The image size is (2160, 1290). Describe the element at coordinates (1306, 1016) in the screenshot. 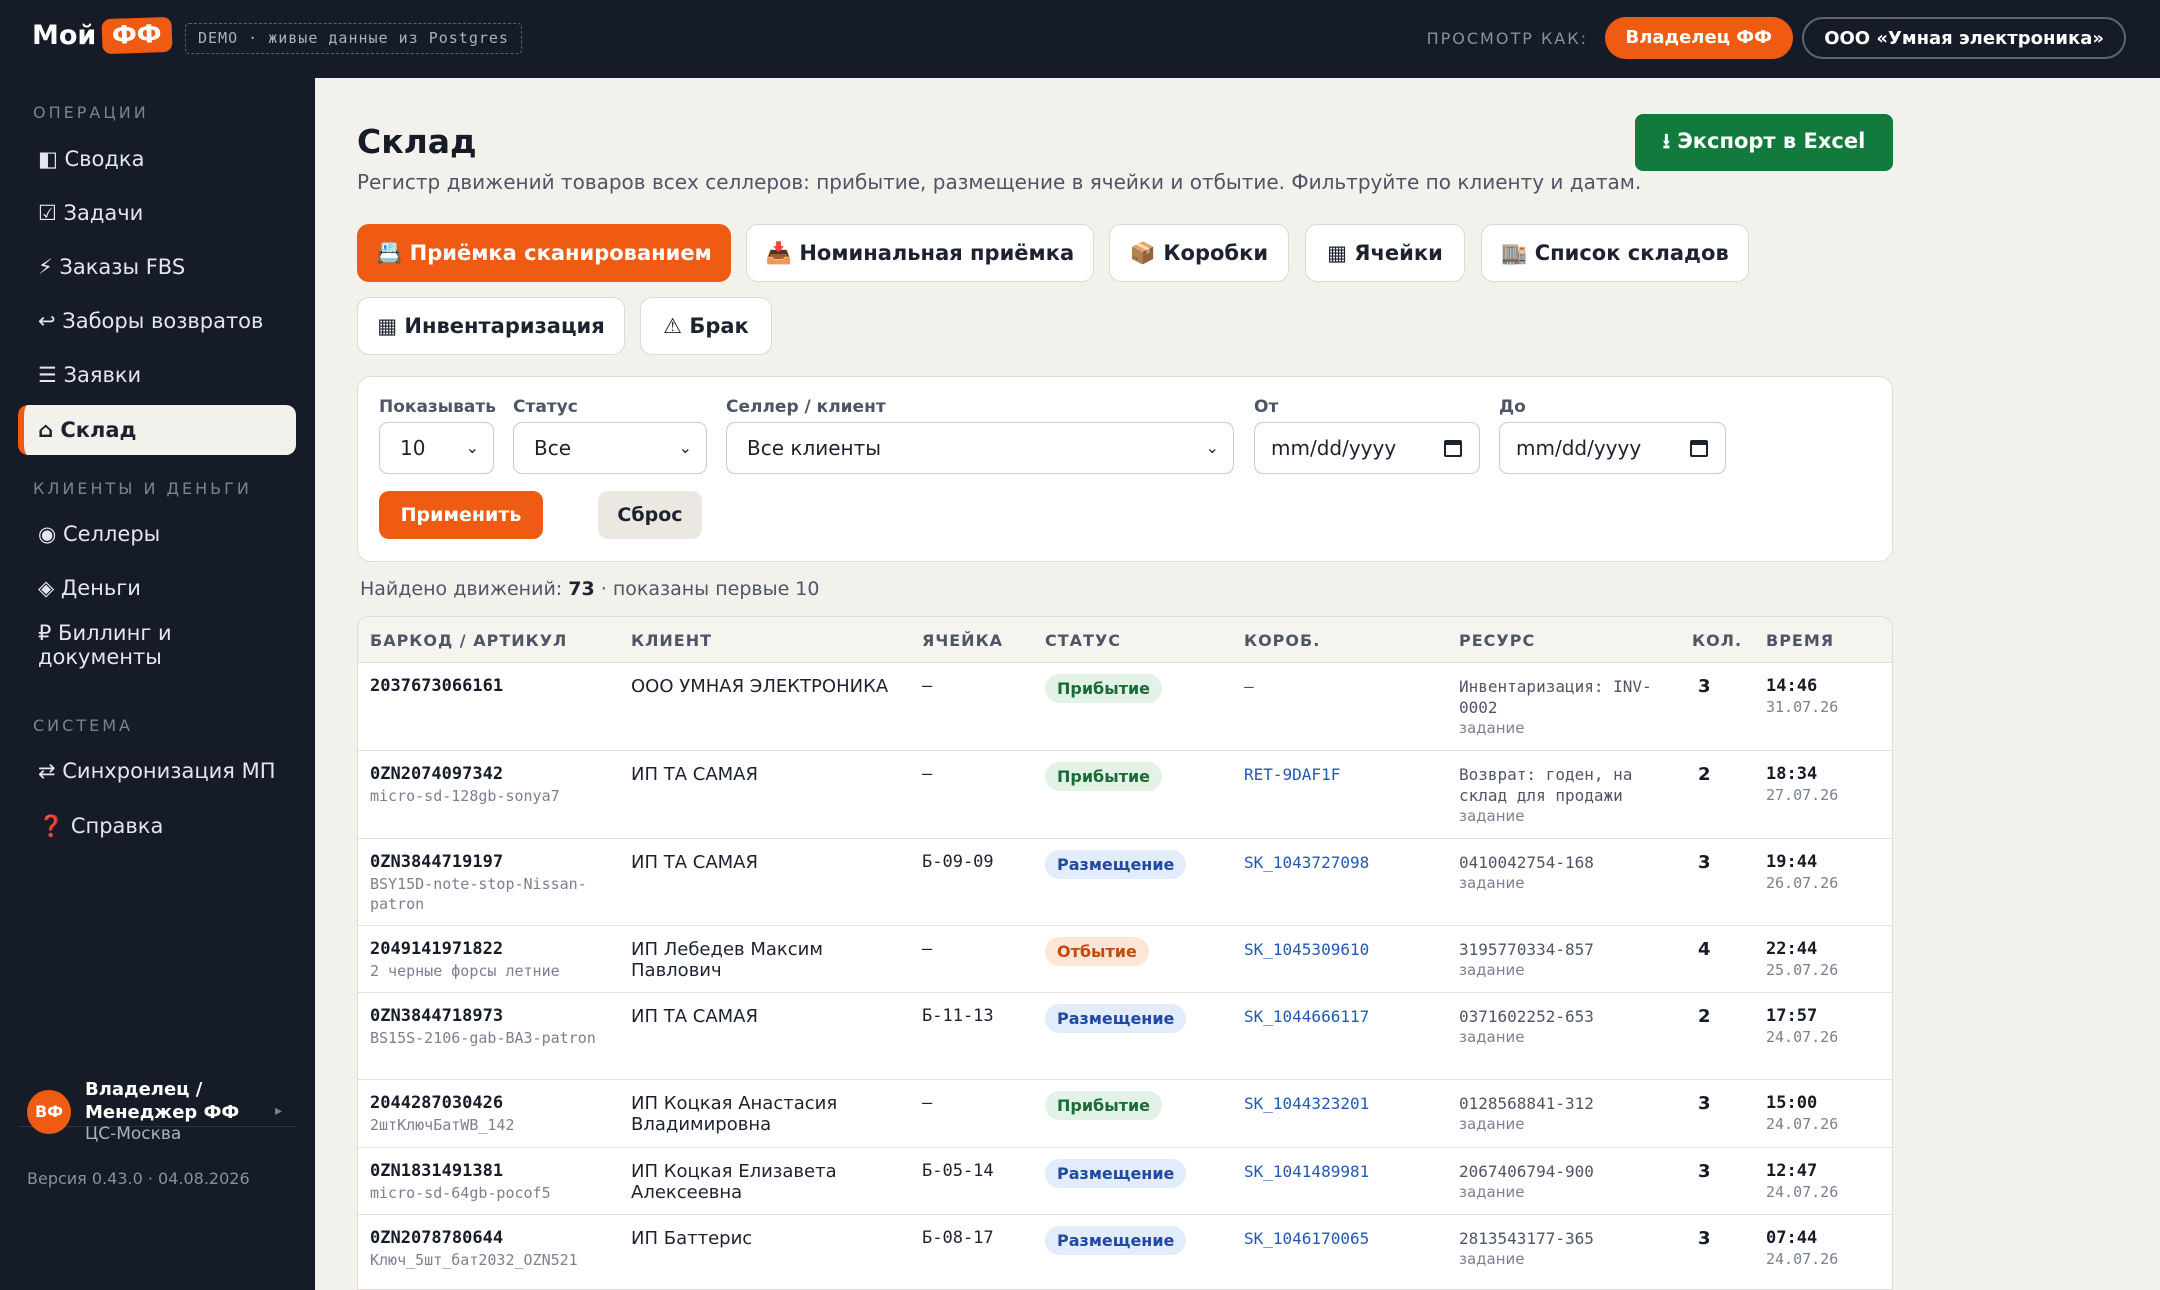

I see `box-link: SK_1044666117` at that location.